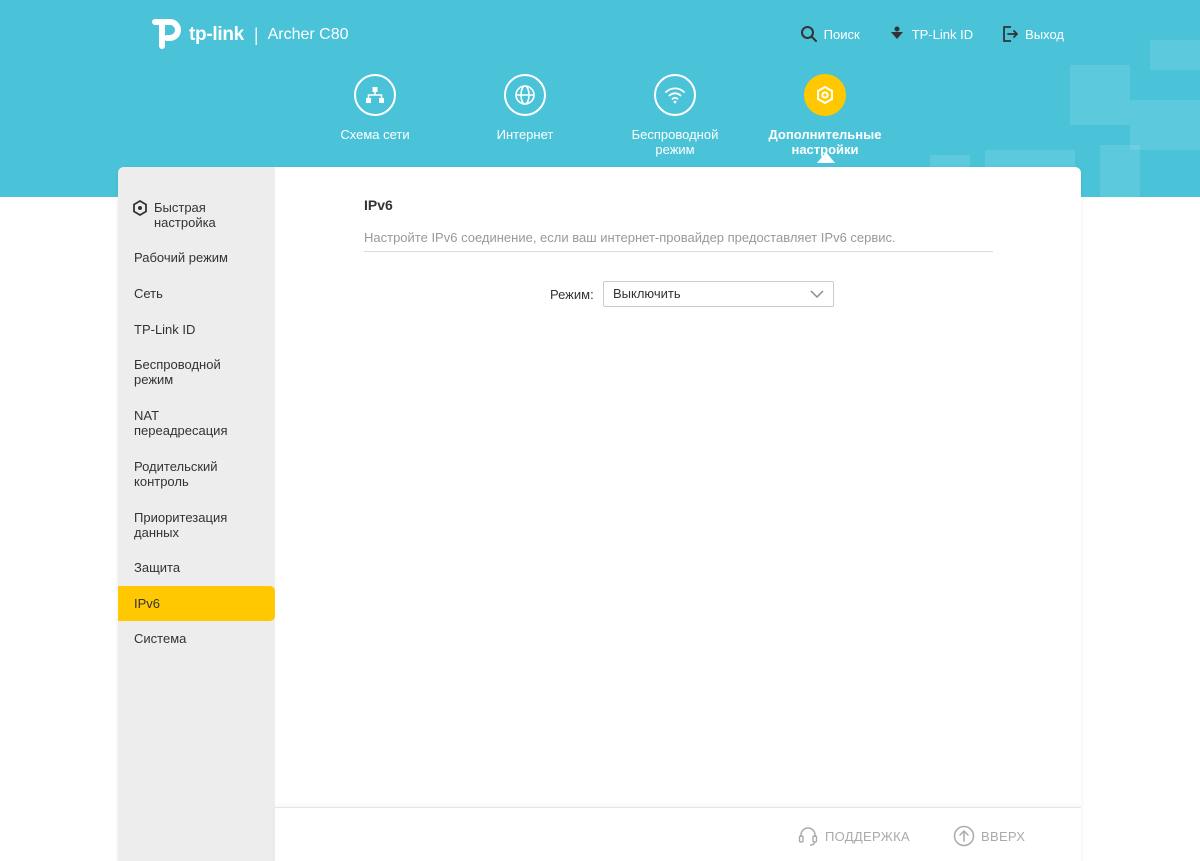  I want to click on back-to-top-link: ВВЕРХ, so click(989, 836).